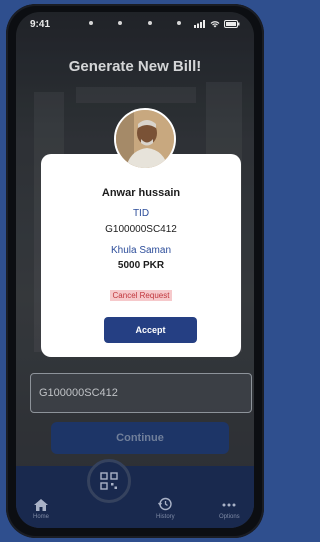 The height and width of the screenshot is (542, 320). I want to click on customer-photo, so click(145, 139).